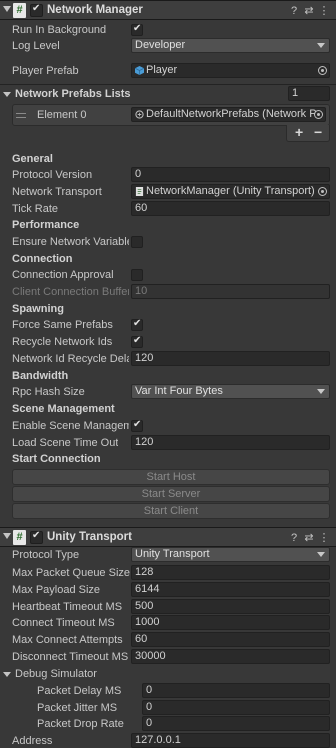  I want to click on protocol-type-label: Protocol Type, so click(46, 555).